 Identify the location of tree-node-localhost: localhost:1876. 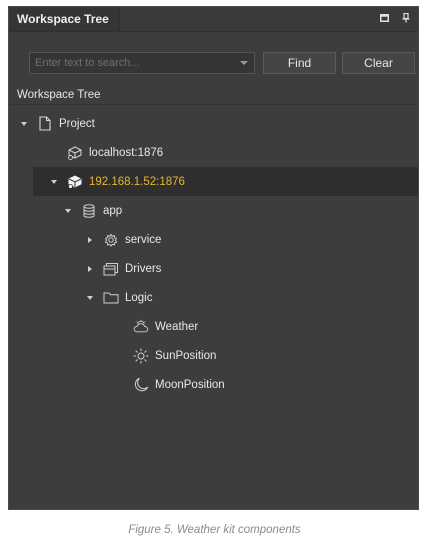
(106, 152).